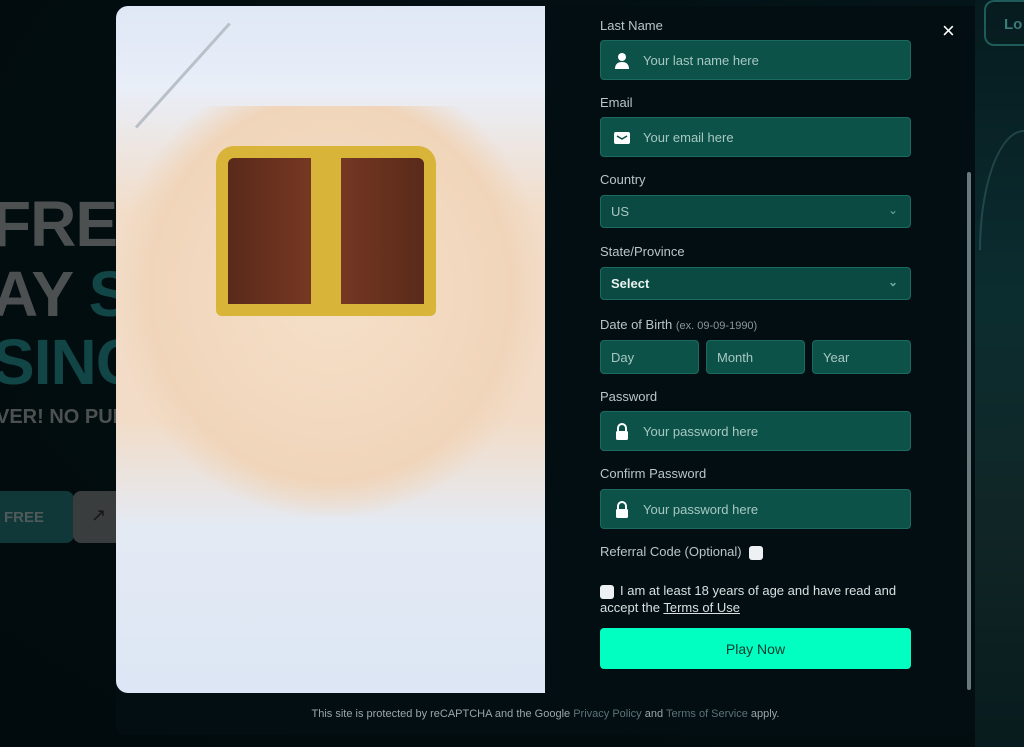 Image resolution: width=1024 pixels, height=747 pixels. What do you see at coordinates (607, 714) in the screenshot?
I see `privacy-policy-link: Privacy Policy` at bounding box center [607, 714].